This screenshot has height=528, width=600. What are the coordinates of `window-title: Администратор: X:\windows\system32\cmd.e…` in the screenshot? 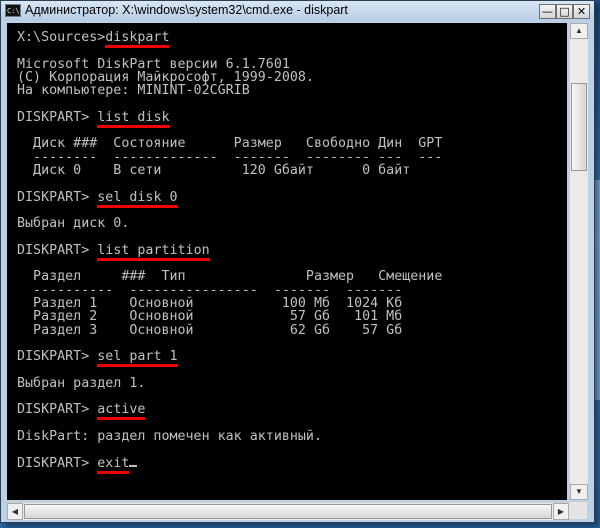 It's located at (186, 10).